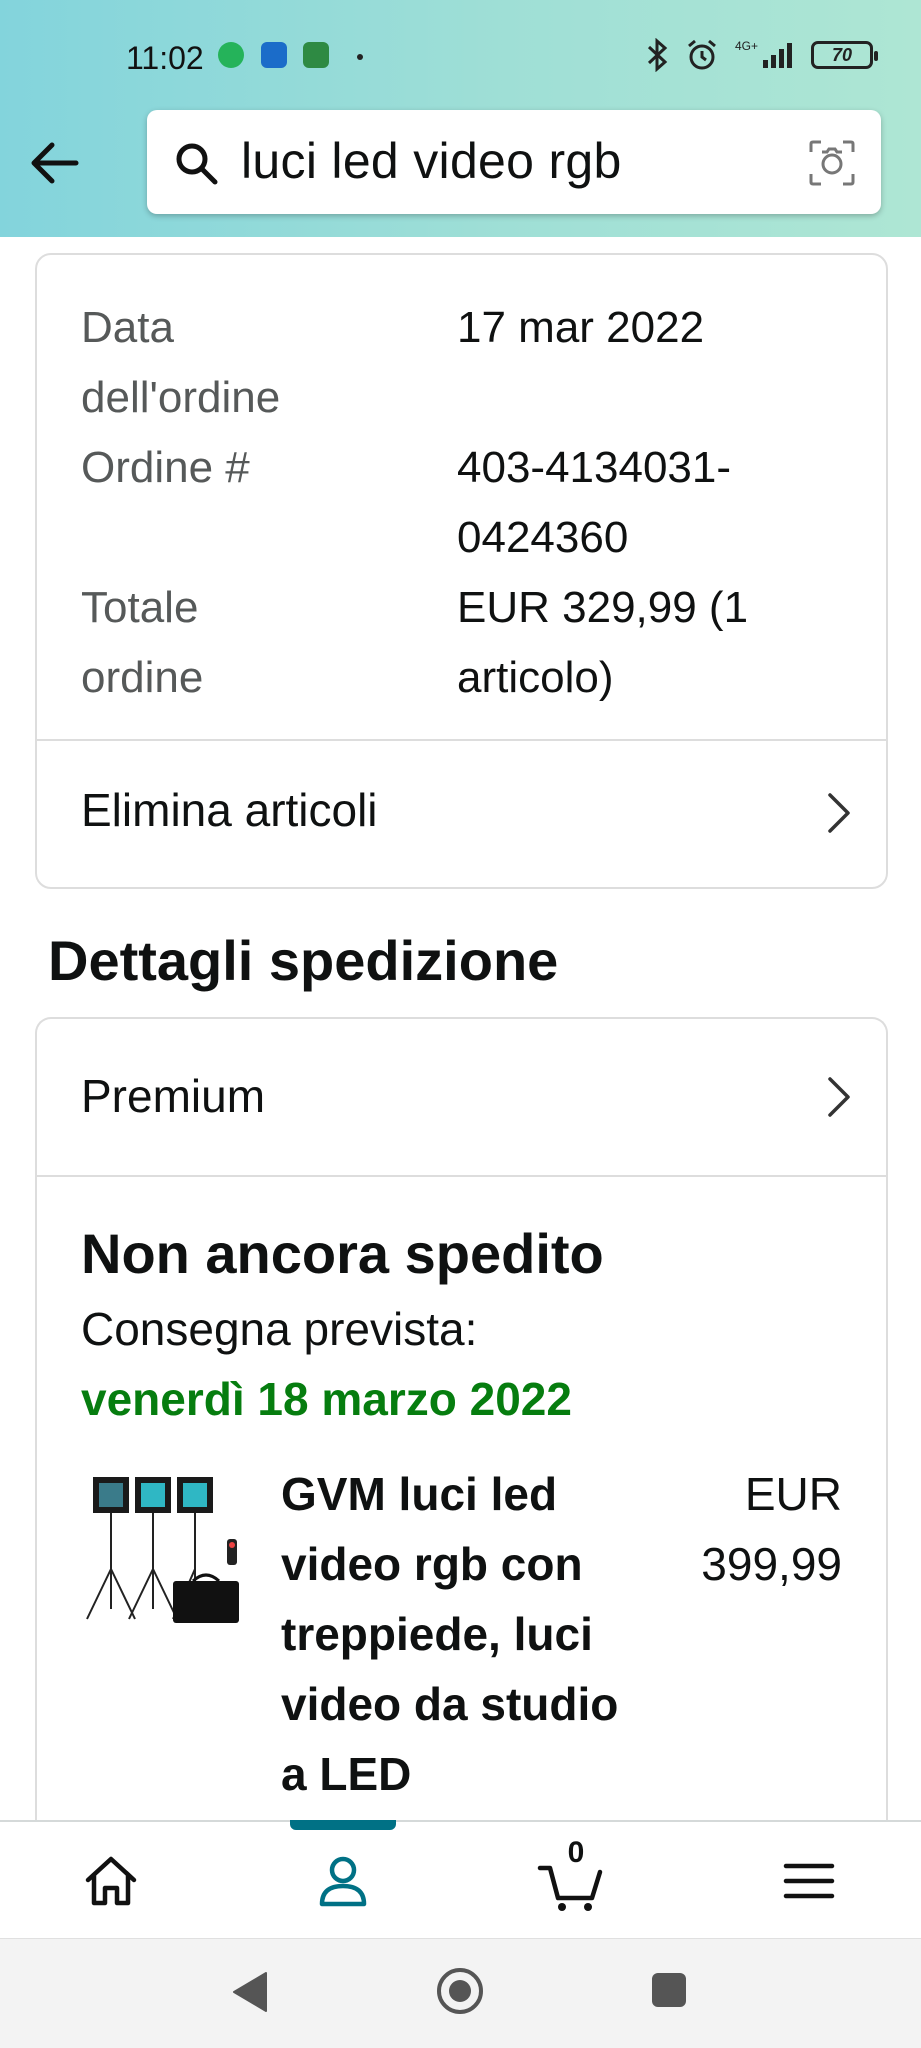  Describe the element at coordinates (343, 1825) in the screenshot. I see `active-tab-indicator` at that location.